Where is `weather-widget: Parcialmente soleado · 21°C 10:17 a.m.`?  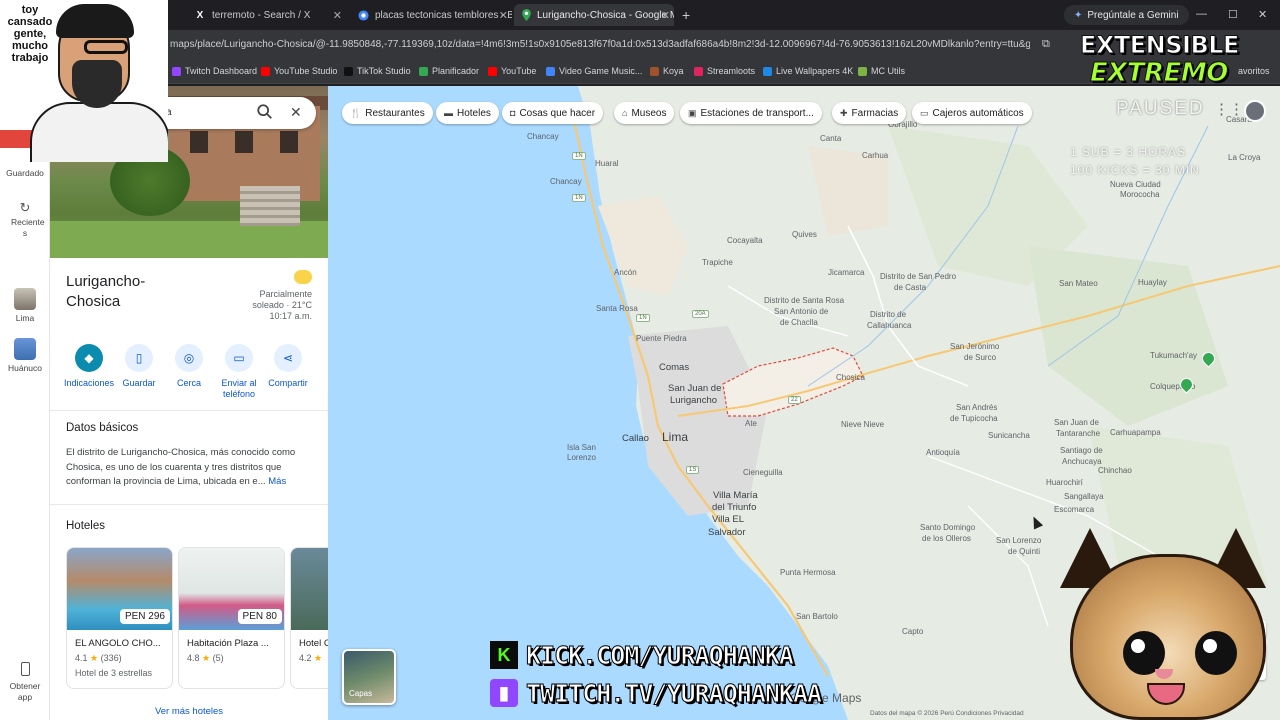 weather-widget: Parcialmente soleado · 21°C 10:17 a.m. is located at coordinates (282, 296).